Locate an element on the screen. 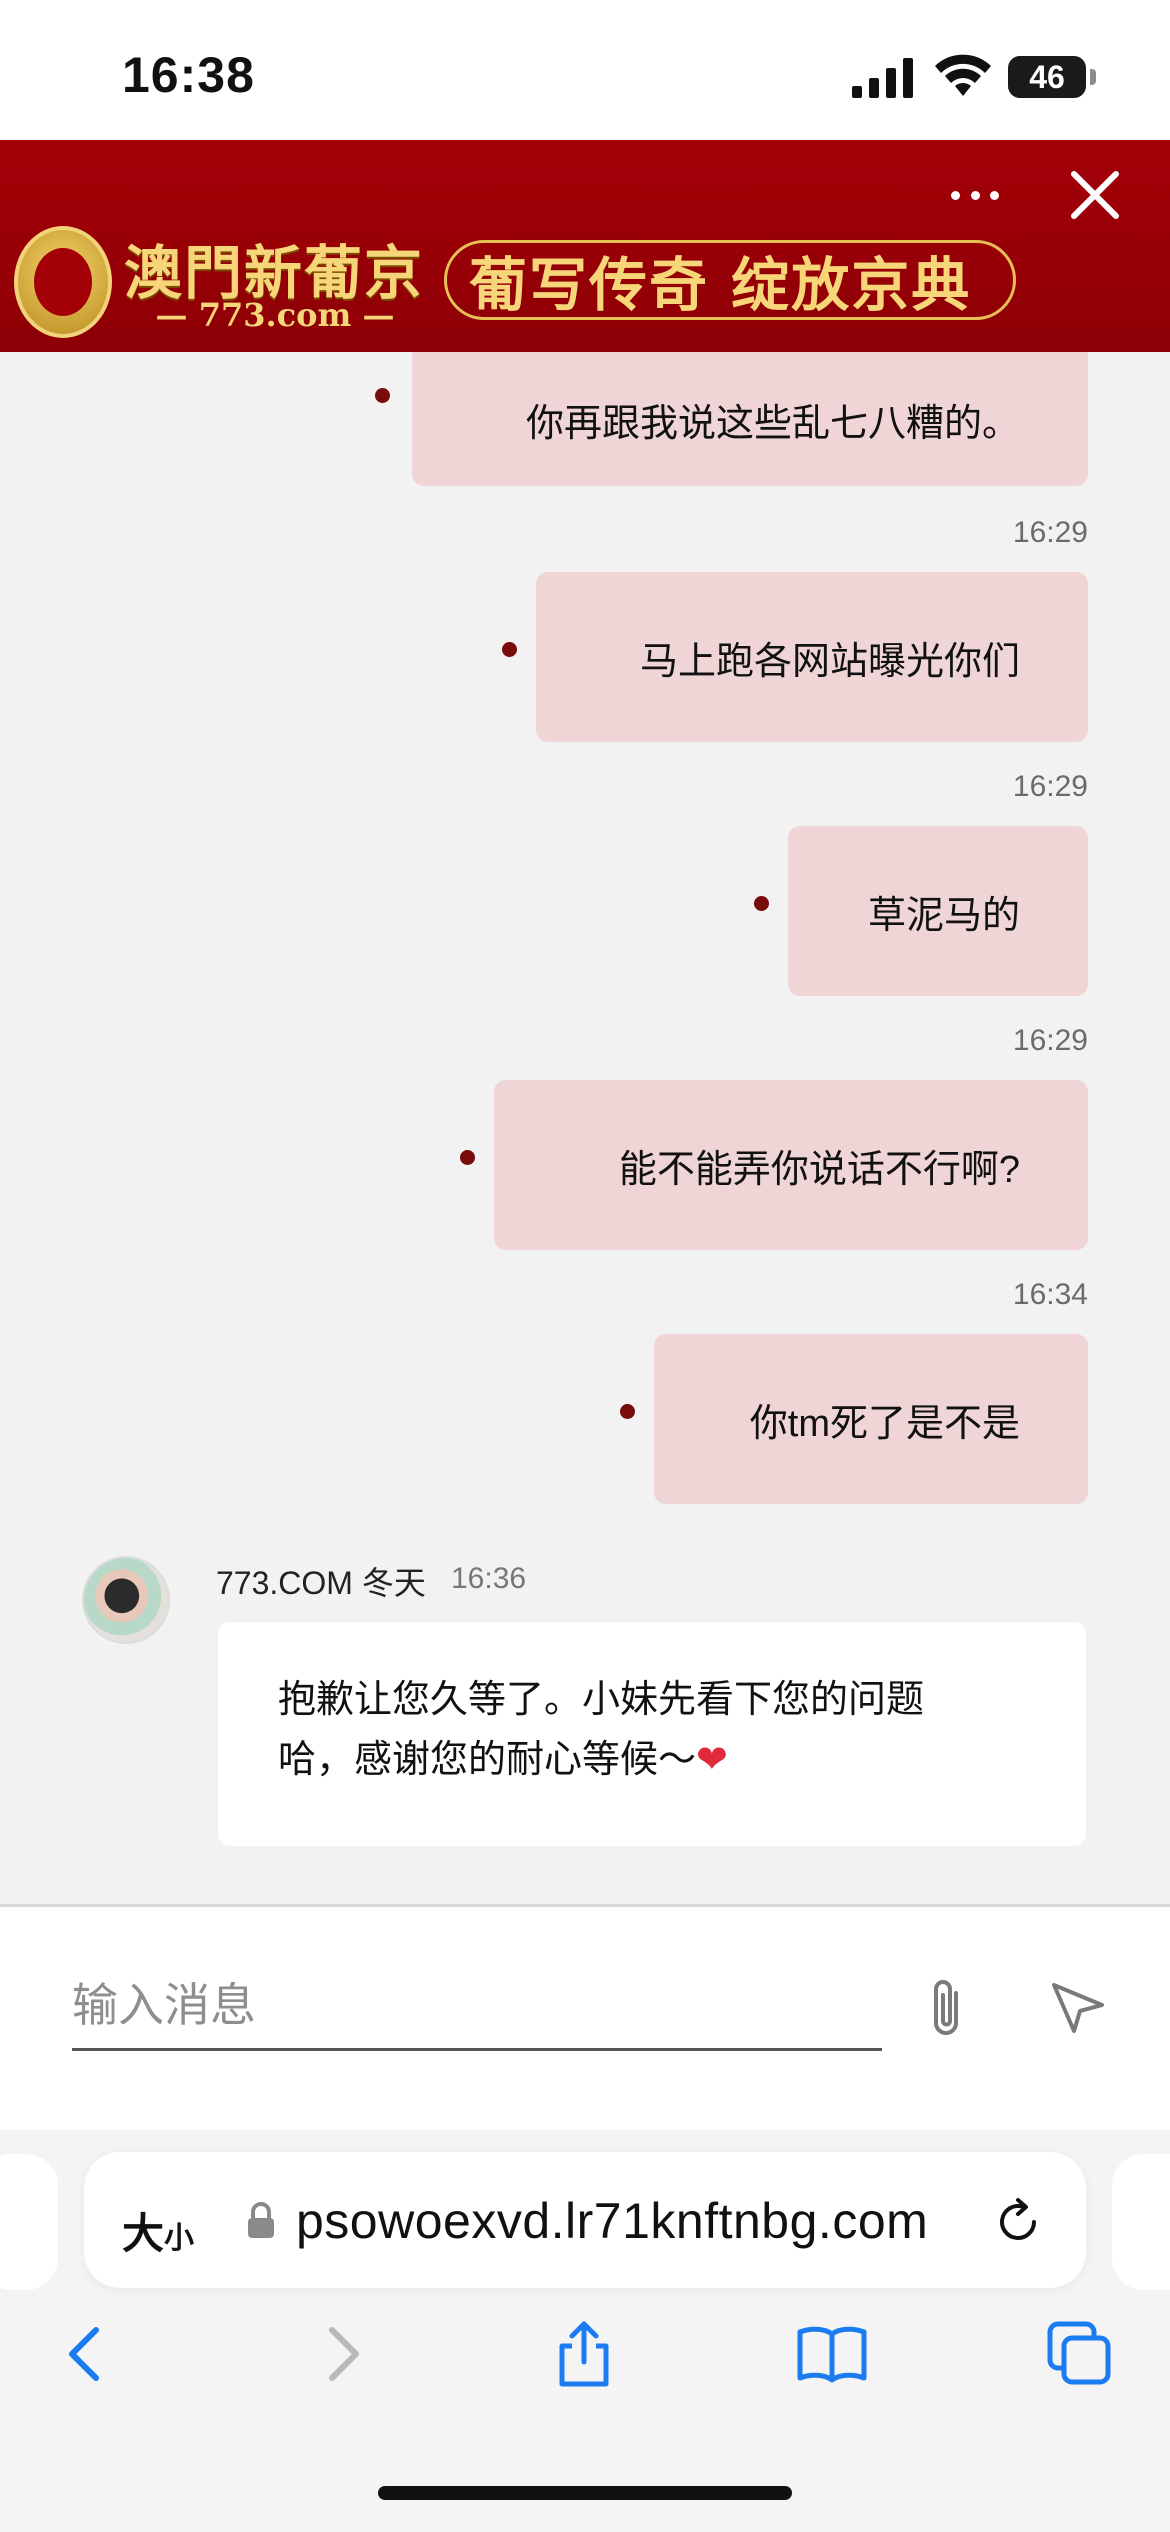 This screenshot has width=1170, height=2532. message-bubble-outgoing: 草泥马的 is located at coordinates (938, 911).